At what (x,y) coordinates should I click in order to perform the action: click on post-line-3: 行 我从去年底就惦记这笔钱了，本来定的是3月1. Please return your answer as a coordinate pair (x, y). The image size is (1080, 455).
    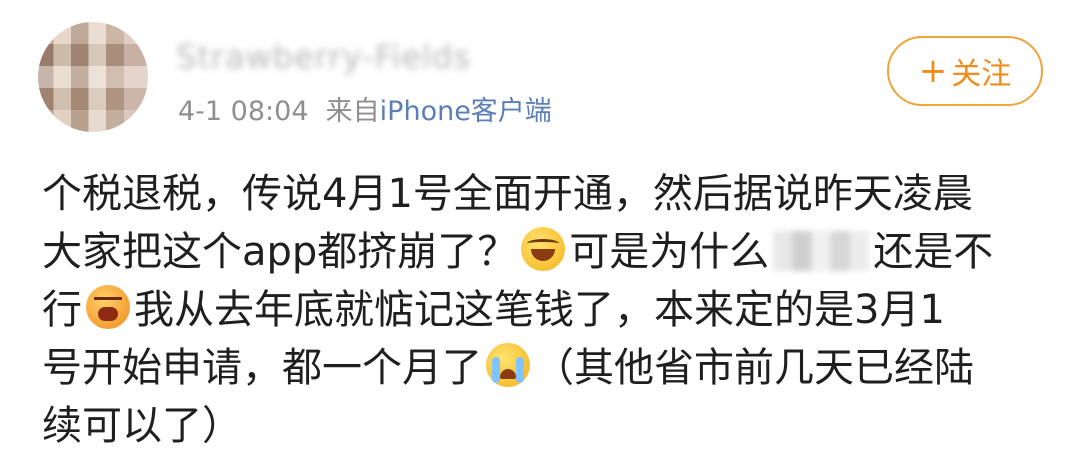
    Looking at the image, I should click on (547, 310).